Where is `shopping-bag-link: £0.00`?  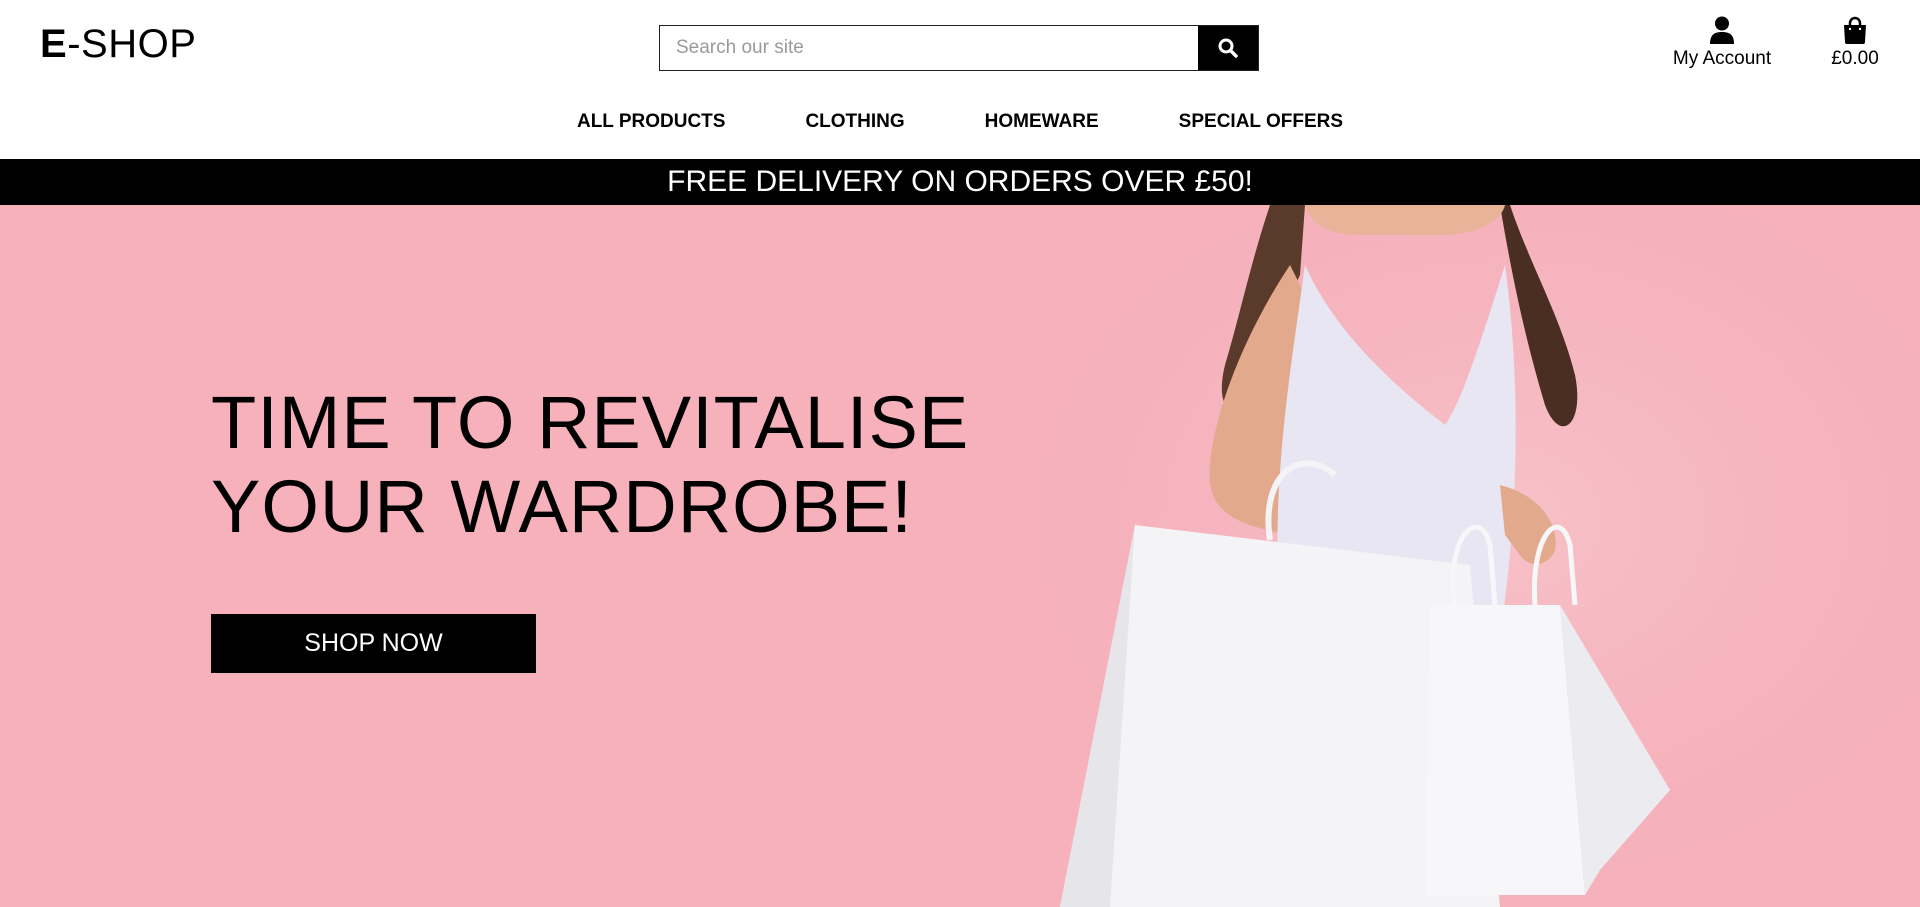 shopping-bag-link: £0.00 is located at coordinates (1855, 43).